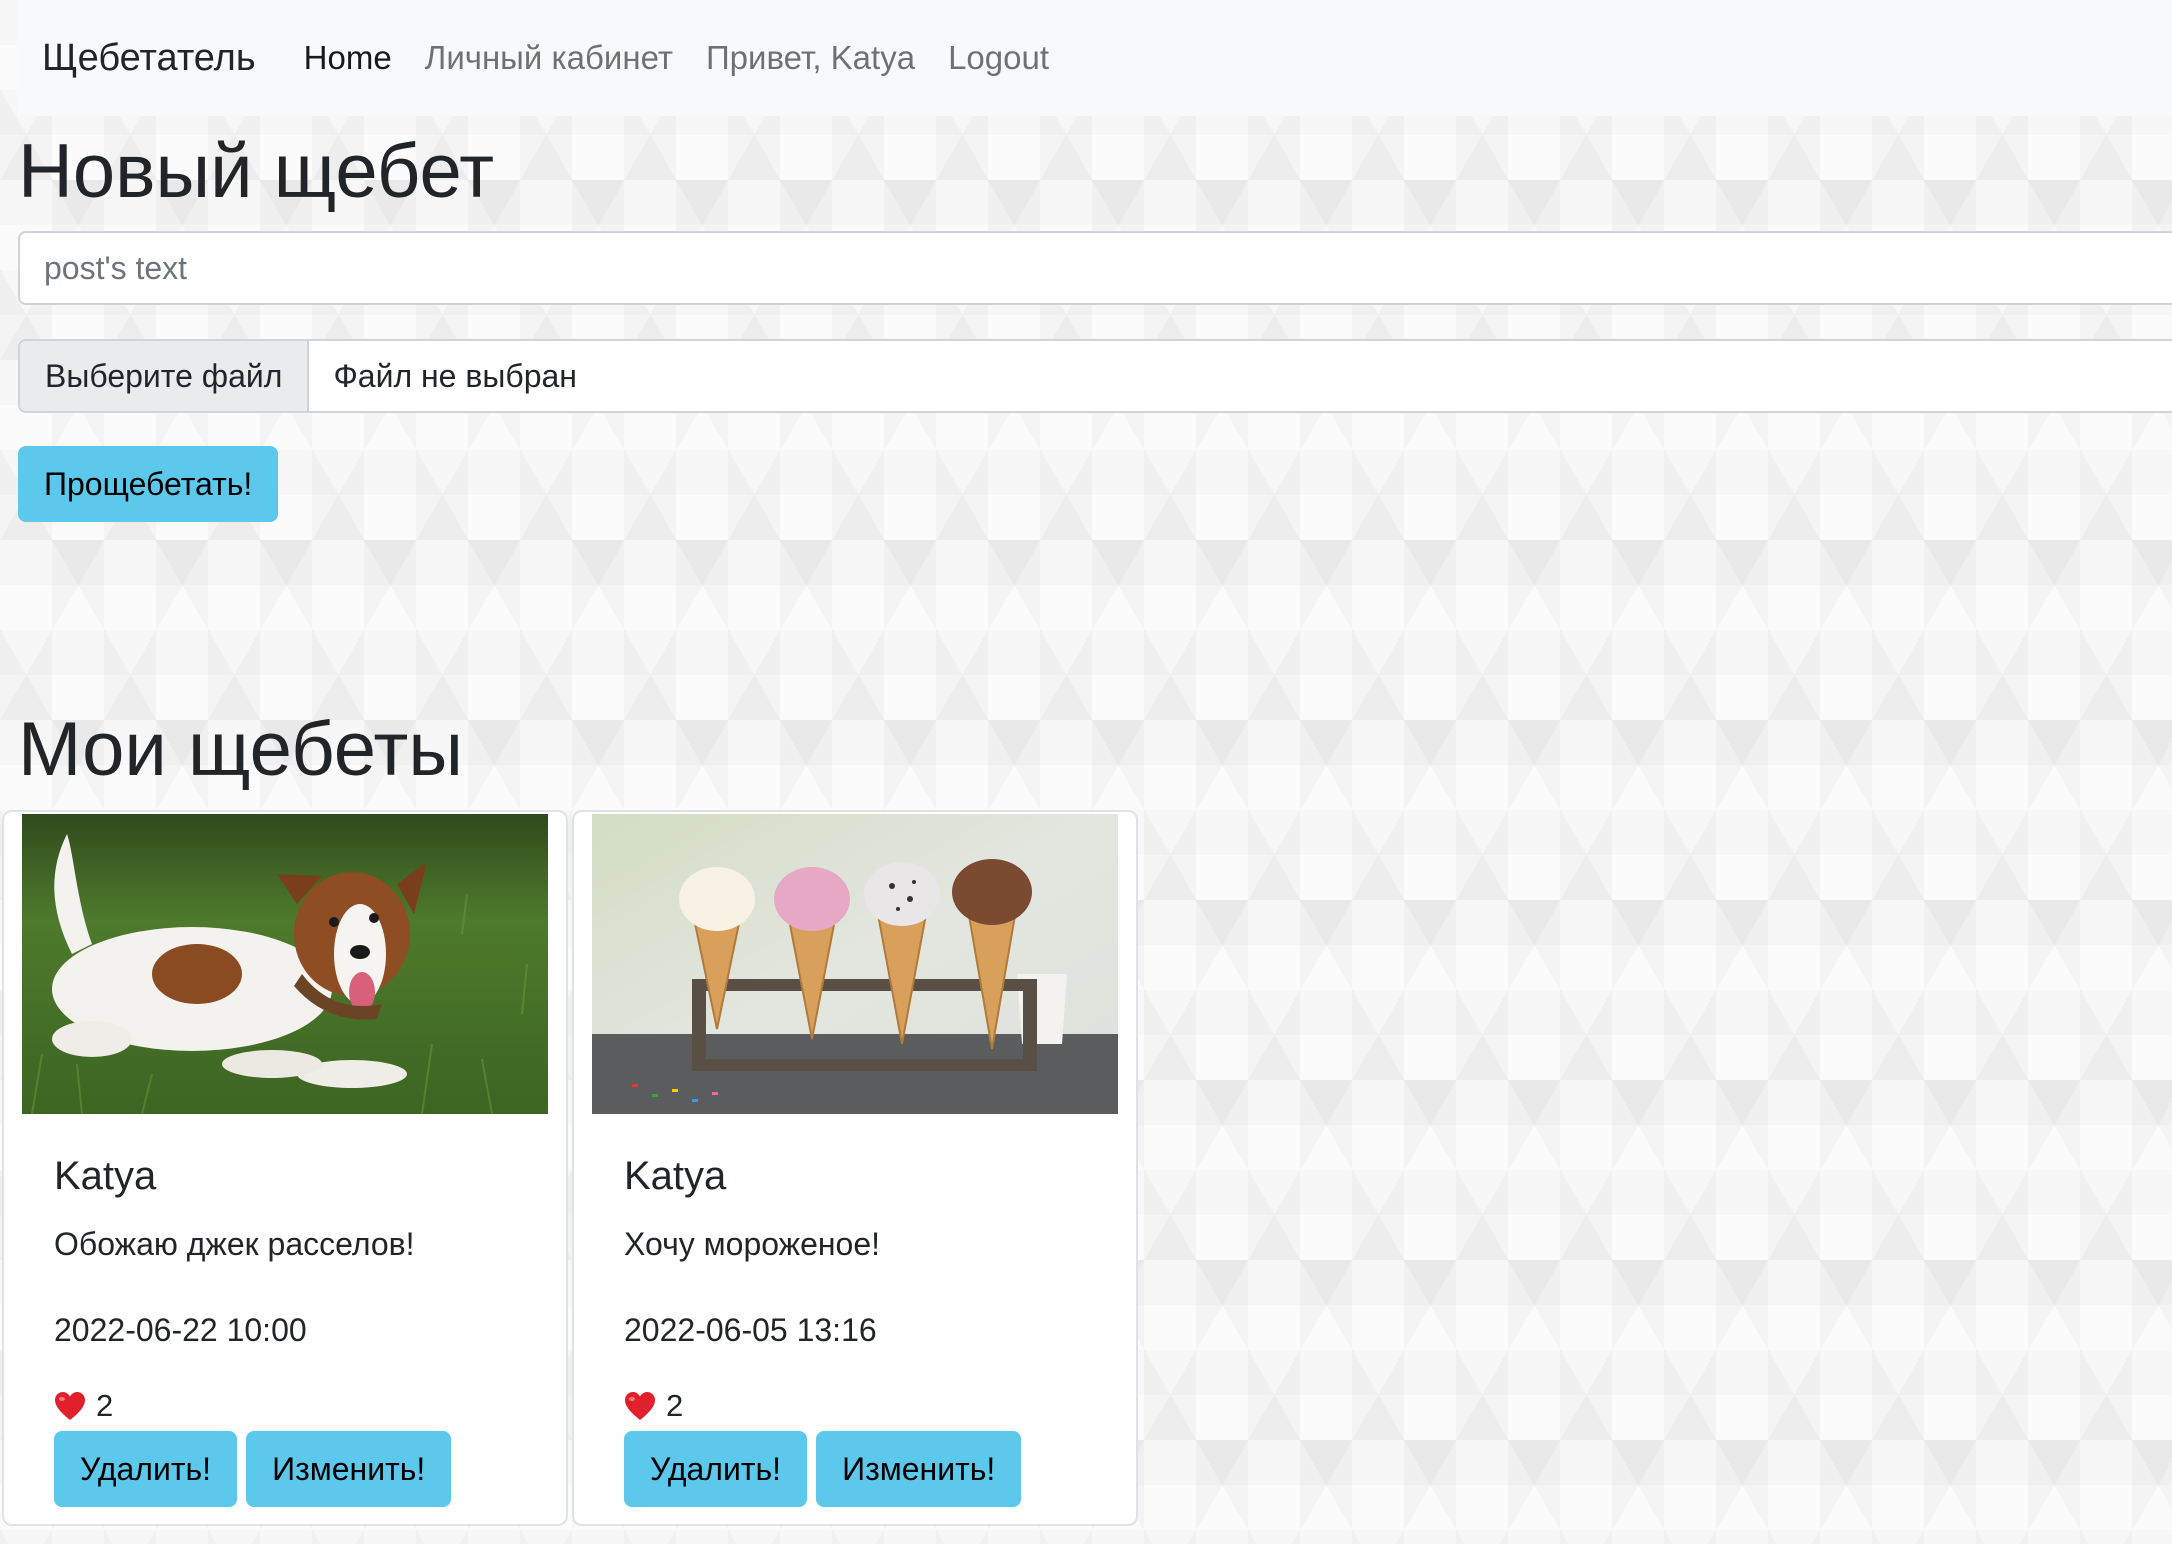 The width and height of the screenshot is (2172, 1544). I want to click on nav-link-profile: Личный кабинет, so click(549, 58).